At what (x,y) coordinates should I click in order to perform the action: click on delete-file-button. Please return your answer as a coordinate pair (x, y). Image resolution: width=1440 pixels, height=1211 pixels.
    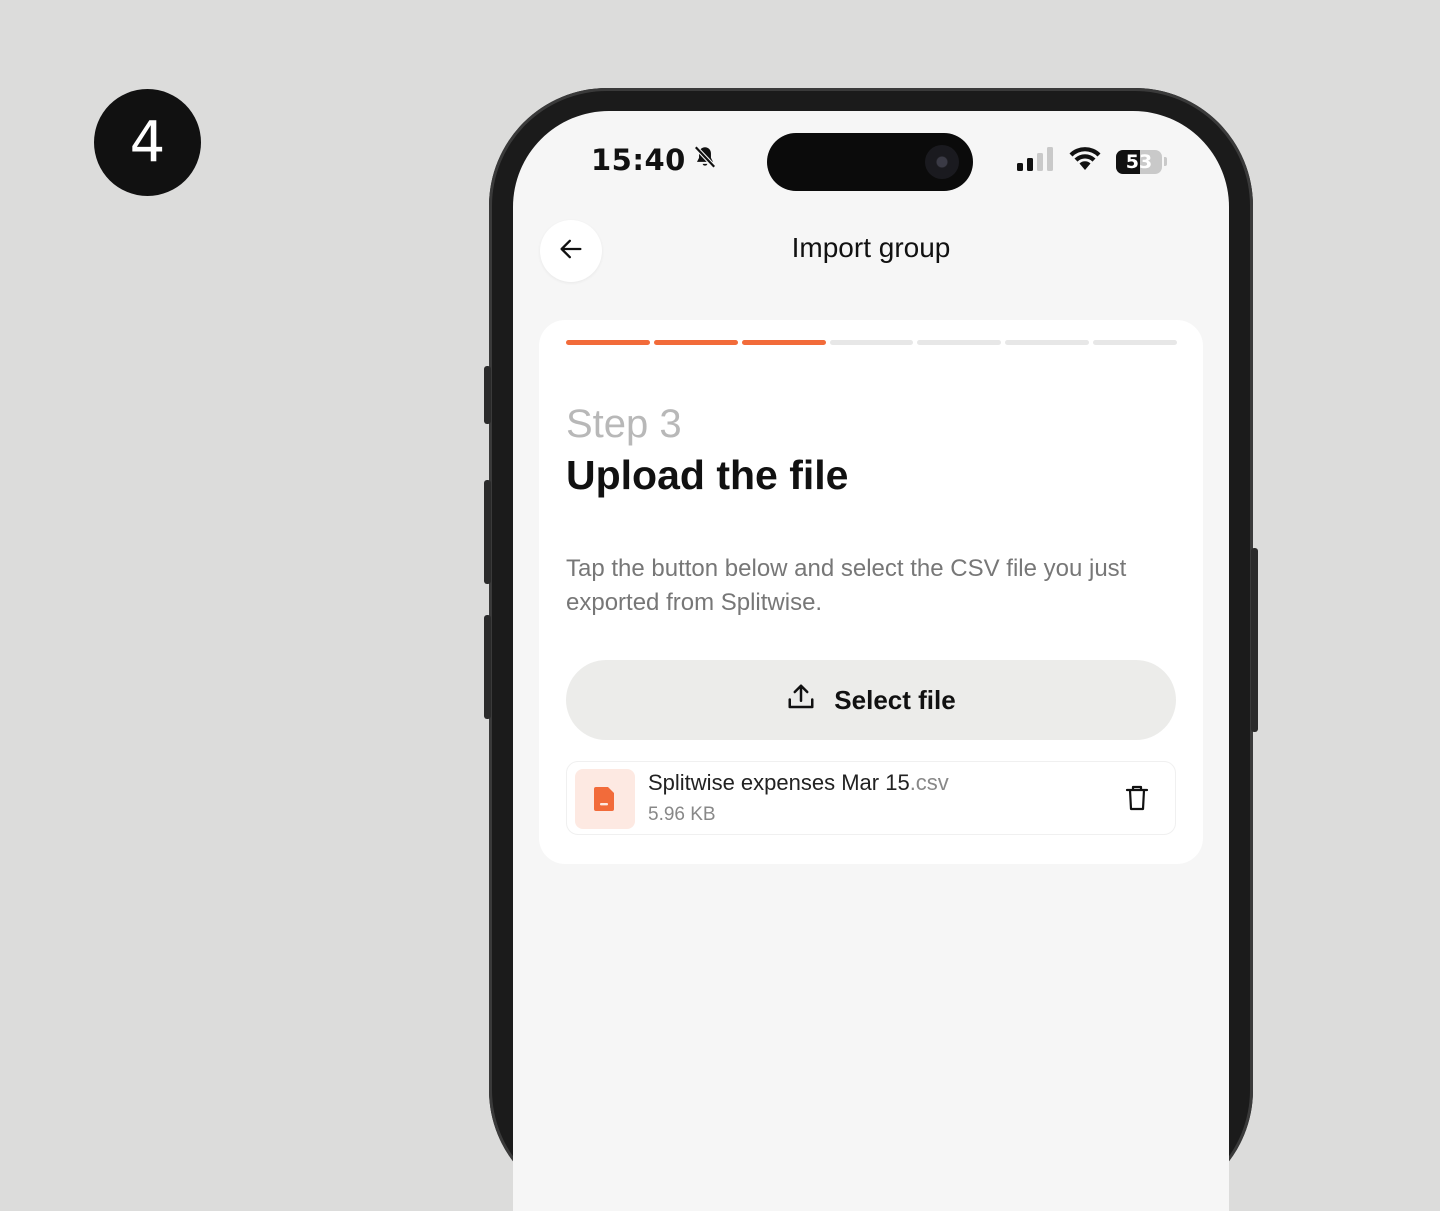
    Looking at the image, I should click on (1137, 798).